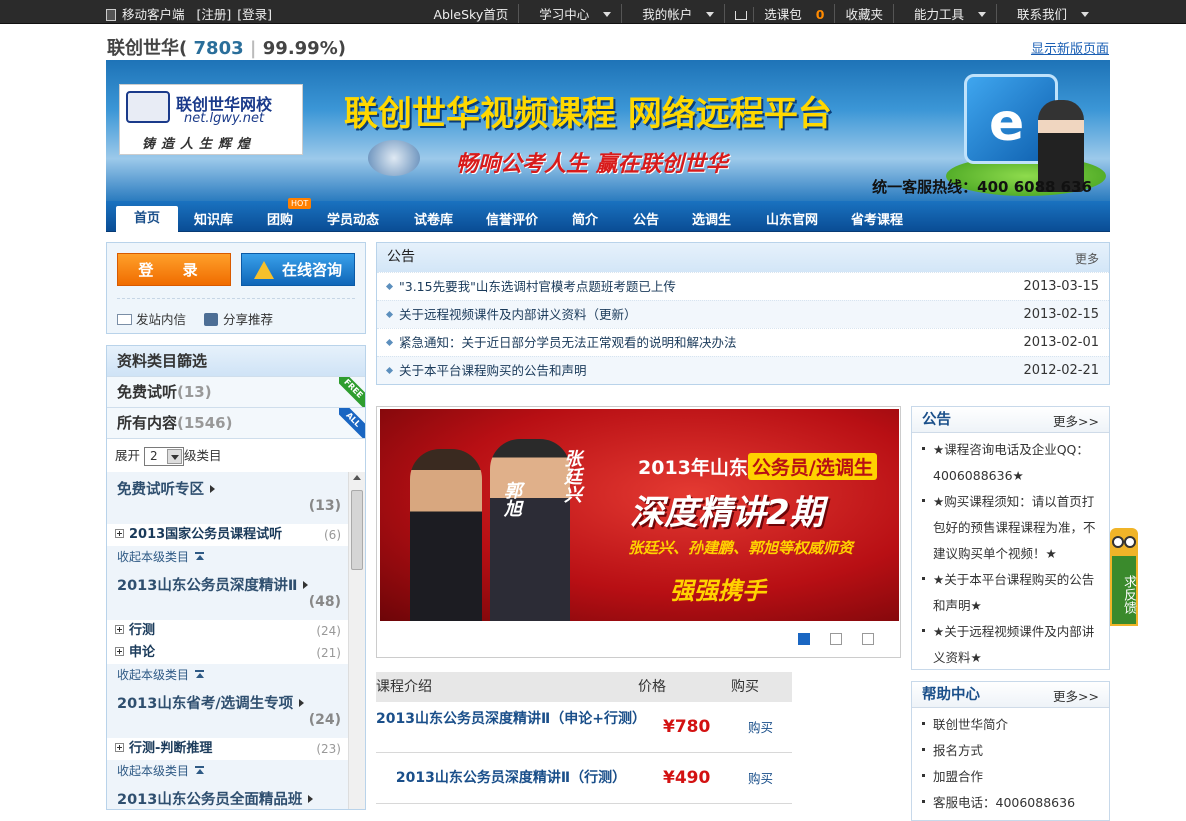 This screenshot has width=1186, height=821. I want to click on divider, so click(236, 298).